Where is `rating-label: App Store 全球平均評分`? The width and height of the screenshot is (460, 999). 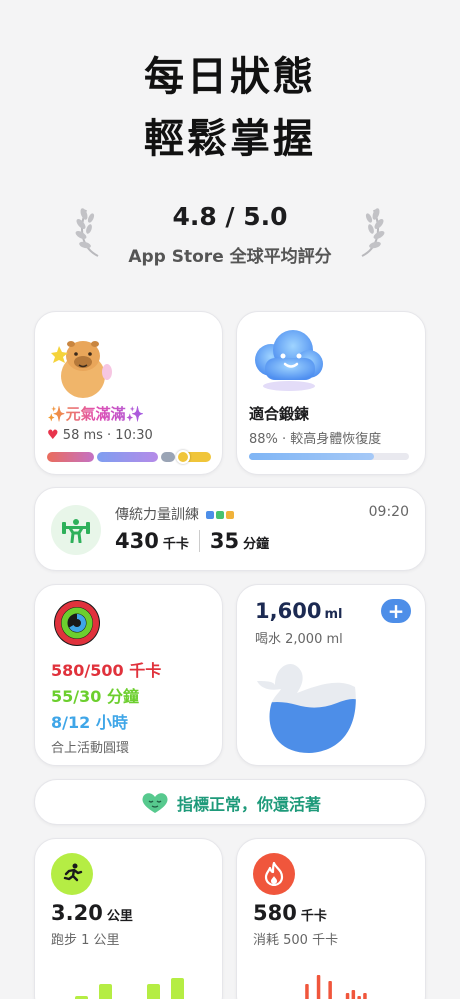
rating-label: App Store 全球平均評分 is located at coordinates (230, 257).